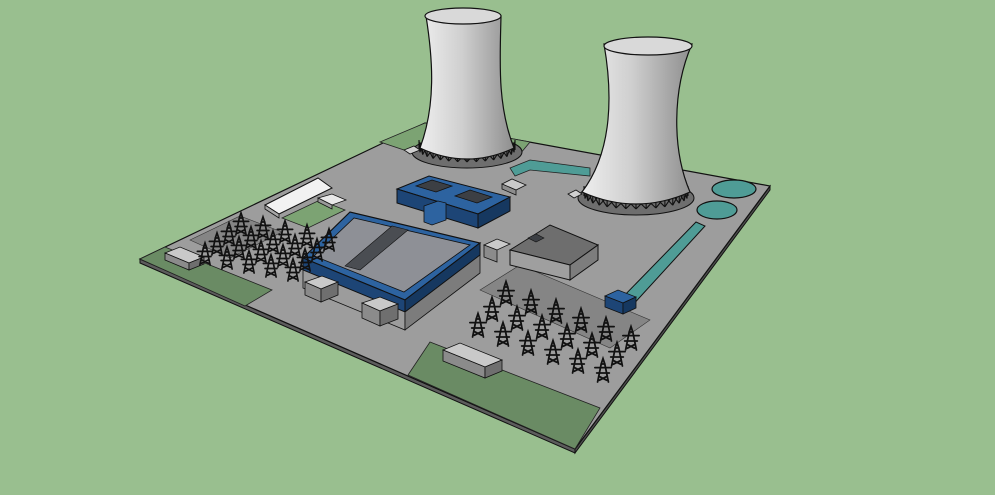 This screenshot has width=995, height=495. I want to click on tower-1-rim, so click(463, 16).